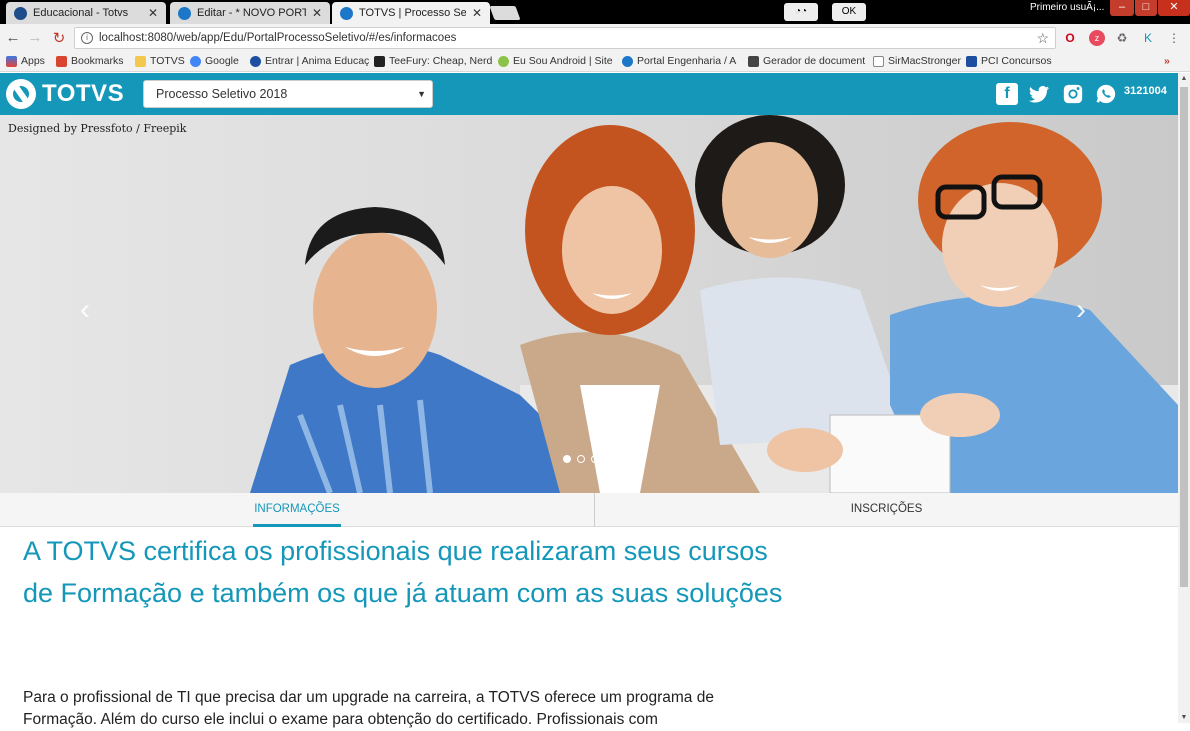 The height and width of the screenshot is (731, 1190). I want to click on processo-seletivo-select: Processo Seletivo 2018 ▼, so click(288, 94).